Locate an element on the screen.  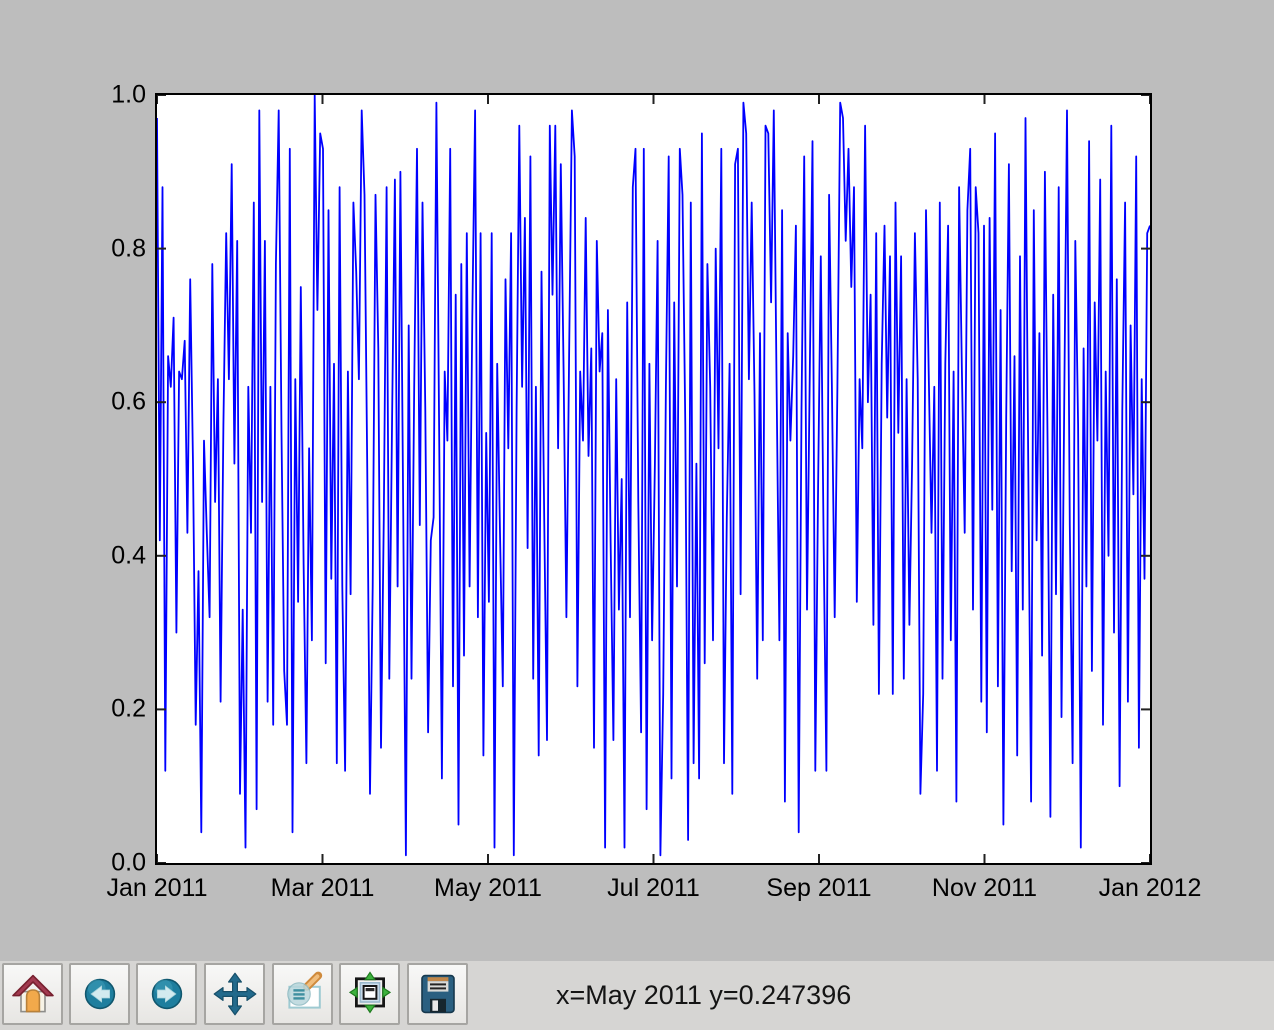
save-button is located at coordinates (437, 994).